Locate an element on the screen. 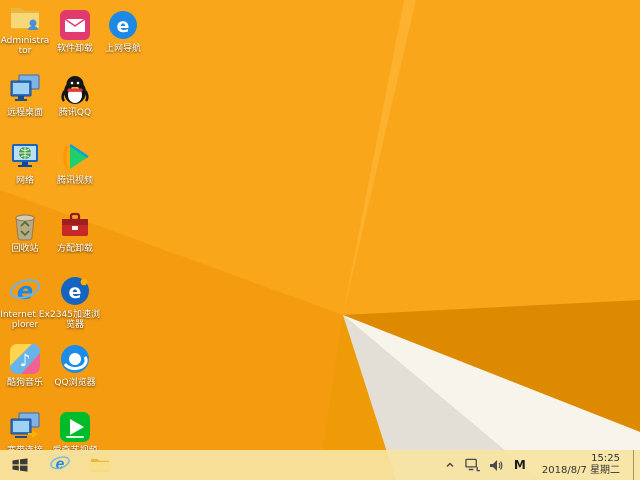 This screenshot has height=480, width=640. desktop-icon-tencent-qq: 腾讯QQ is located at coordinates (75, 95).